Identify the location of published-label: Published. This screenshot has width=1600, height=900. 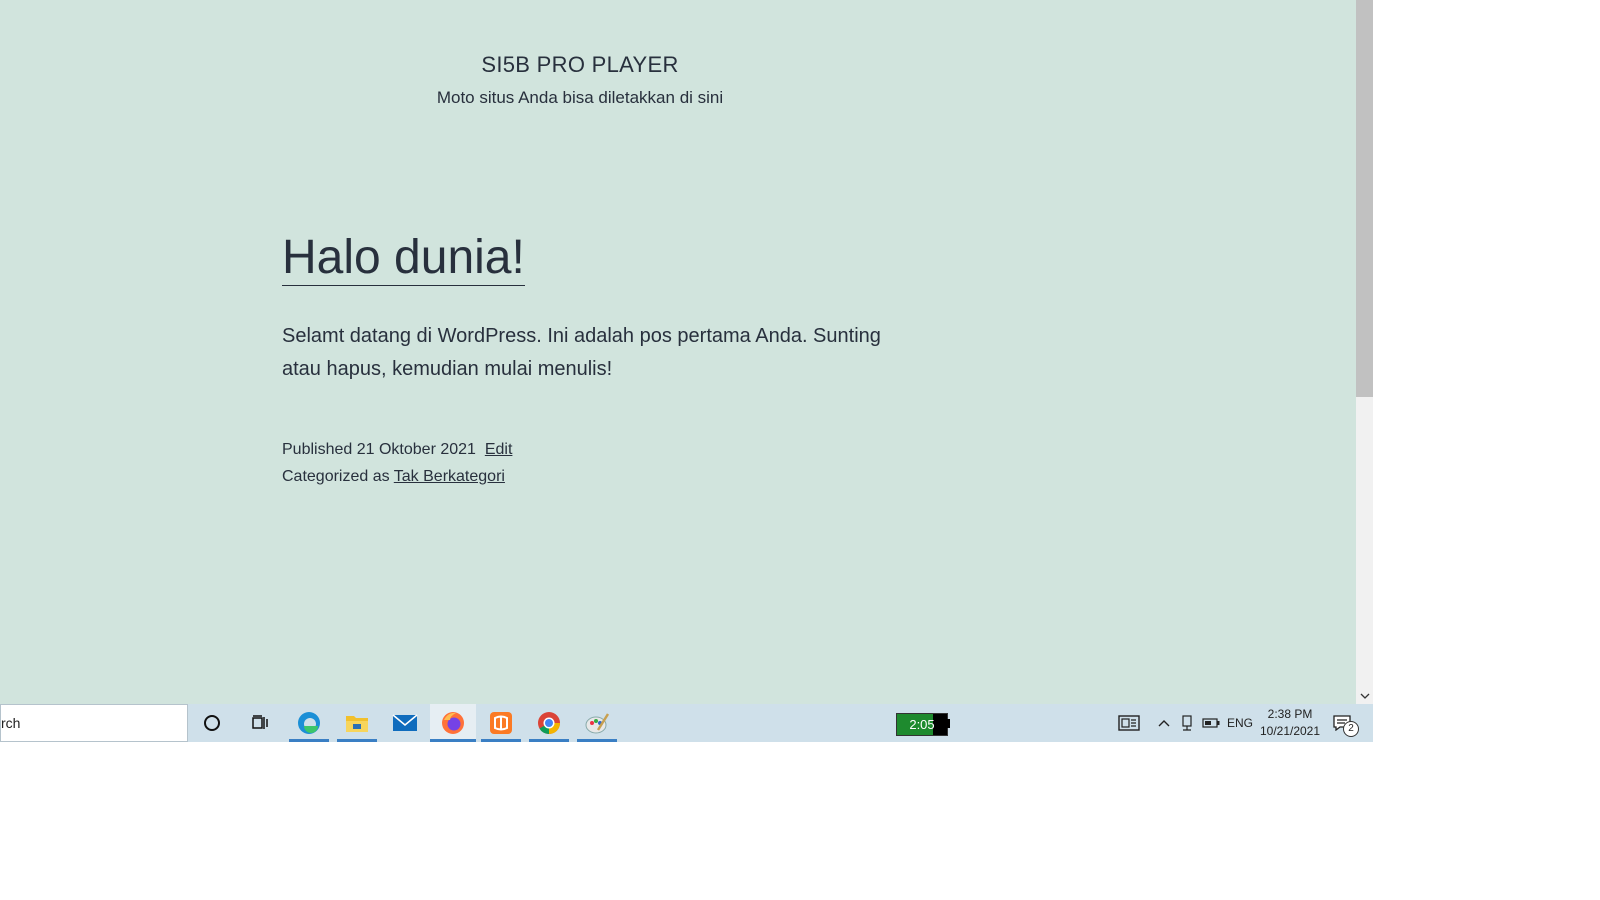
(317, 449).